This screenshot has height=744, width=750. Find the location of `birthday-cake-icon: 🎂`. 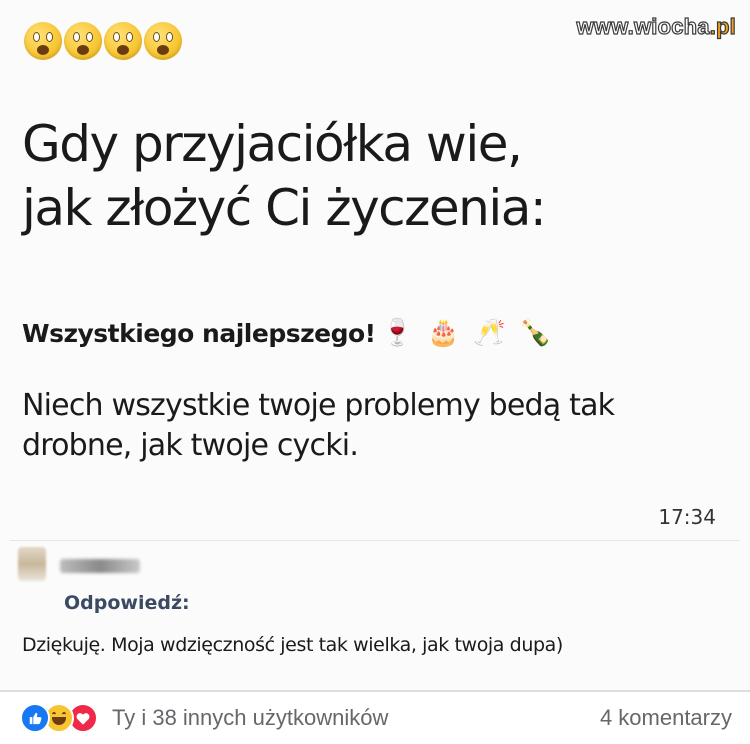

birthday-cake-icon: 🎂 is located at coordinates (443, 333).